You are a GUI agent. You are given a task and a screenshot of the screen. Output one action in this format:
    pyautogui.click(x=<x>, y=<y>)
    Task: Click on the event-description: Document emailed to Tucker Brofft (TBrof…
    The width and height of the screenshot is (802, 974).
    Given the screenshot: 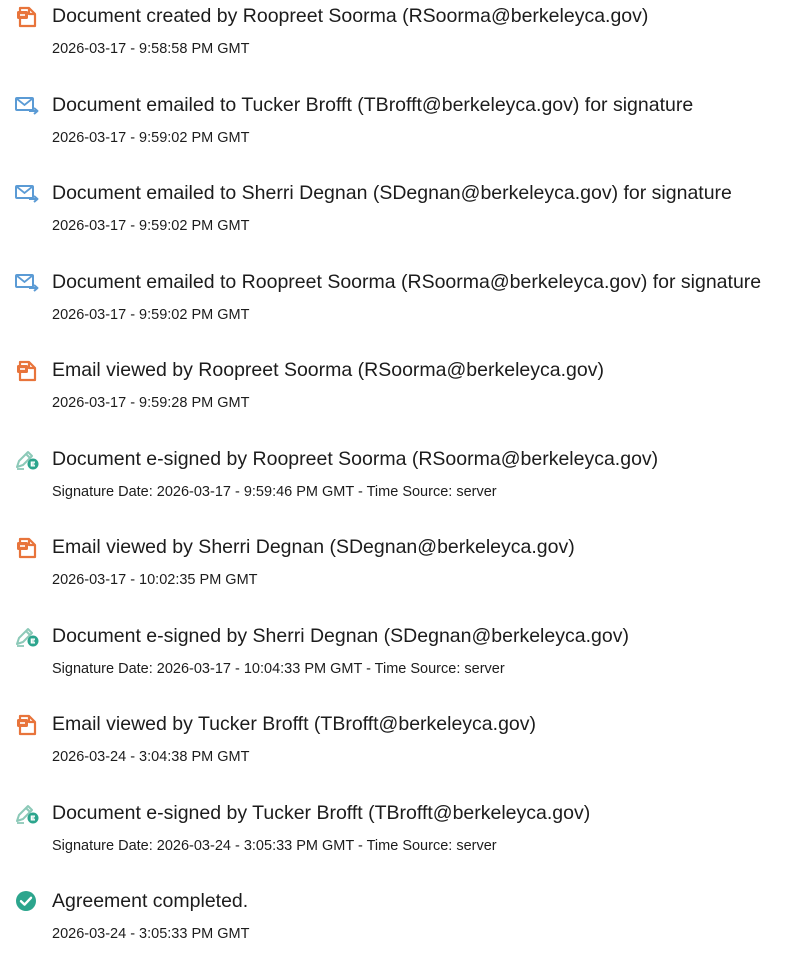 What is the action you would take?
    pyautogui.click(x=373, y=104)
    